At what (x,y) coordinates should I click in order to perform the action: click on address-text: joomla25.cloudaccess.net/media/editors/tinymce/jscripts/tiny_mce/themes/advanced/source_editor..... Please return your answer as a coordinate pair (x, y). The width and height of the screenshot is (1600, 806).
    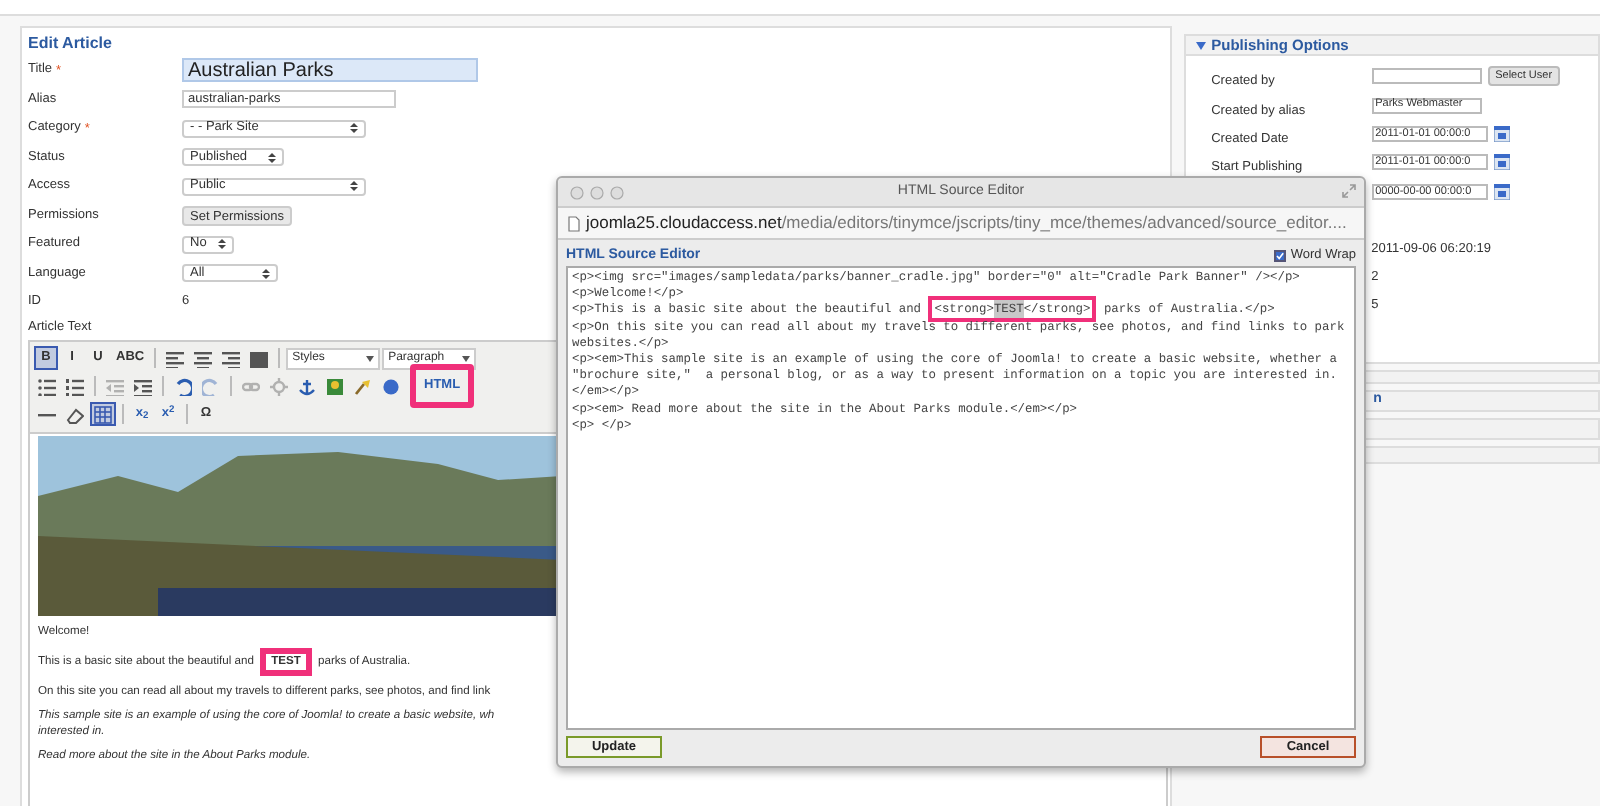
    Looking at the image, I should click on (966, 223).